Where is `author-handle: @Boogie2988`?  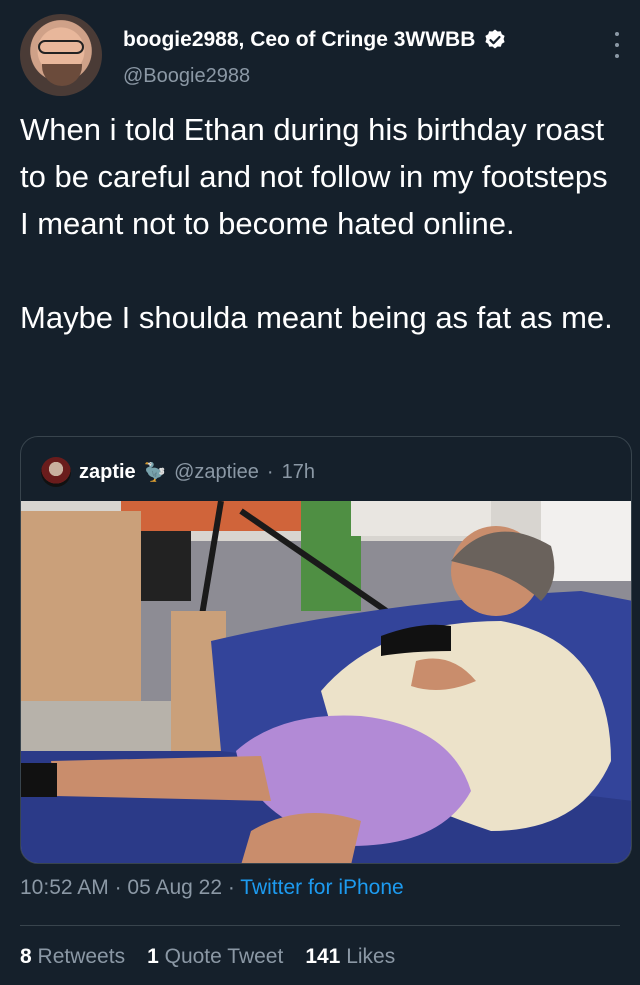 author-handle: @Boogie2988 is located at coordinates (186, 76).